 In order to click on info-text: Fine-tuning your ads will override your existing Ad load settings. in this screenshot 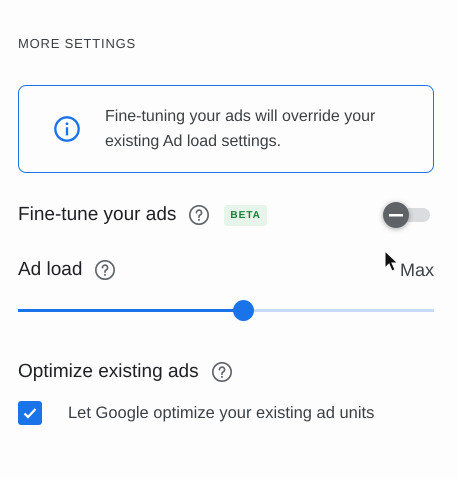, I will do `click(240, 129)`.